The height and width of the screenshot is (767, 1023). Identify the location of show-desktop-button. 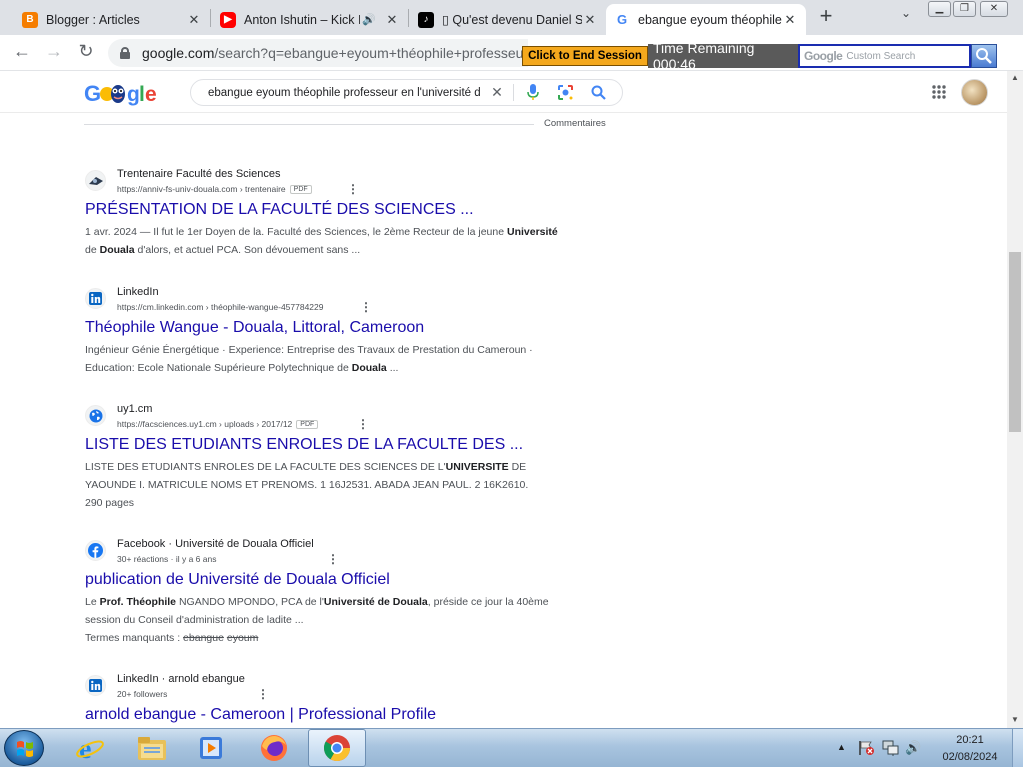
(1017, 748).